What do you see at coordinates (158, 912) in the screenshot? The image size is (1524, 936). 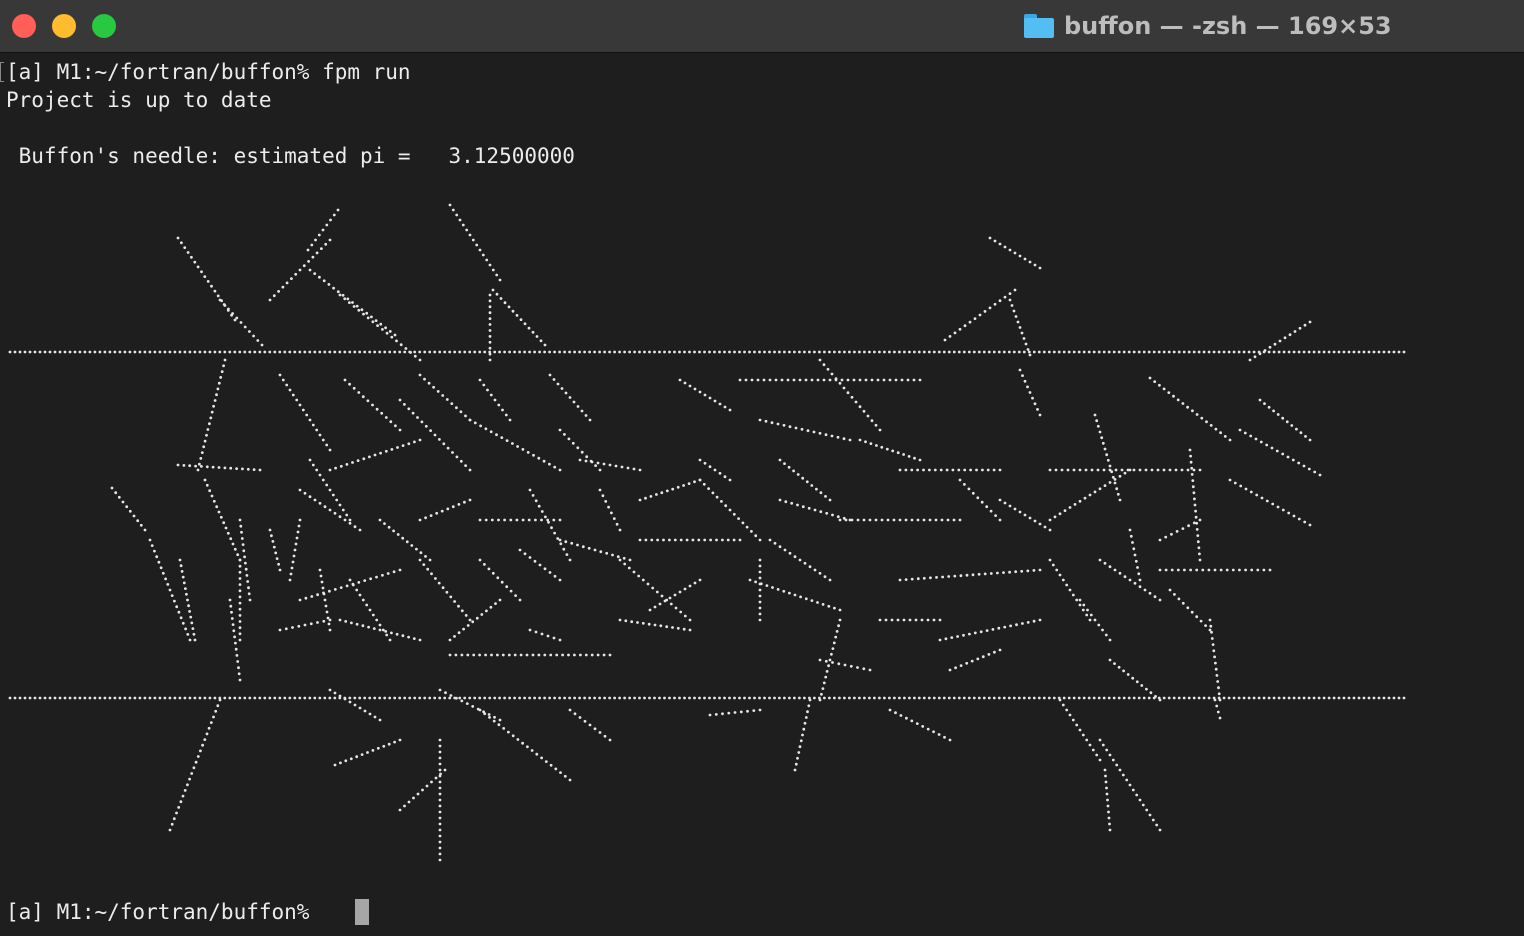 I see `final-prompt: [a] M1:~/fortran/buffon%` at bounding box center [158, 912].